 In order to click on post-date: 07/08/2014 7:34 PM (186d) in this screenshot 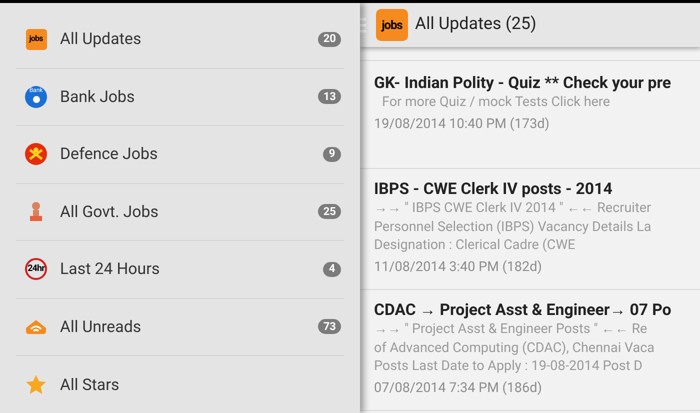, I will do `click(458, 387)`.